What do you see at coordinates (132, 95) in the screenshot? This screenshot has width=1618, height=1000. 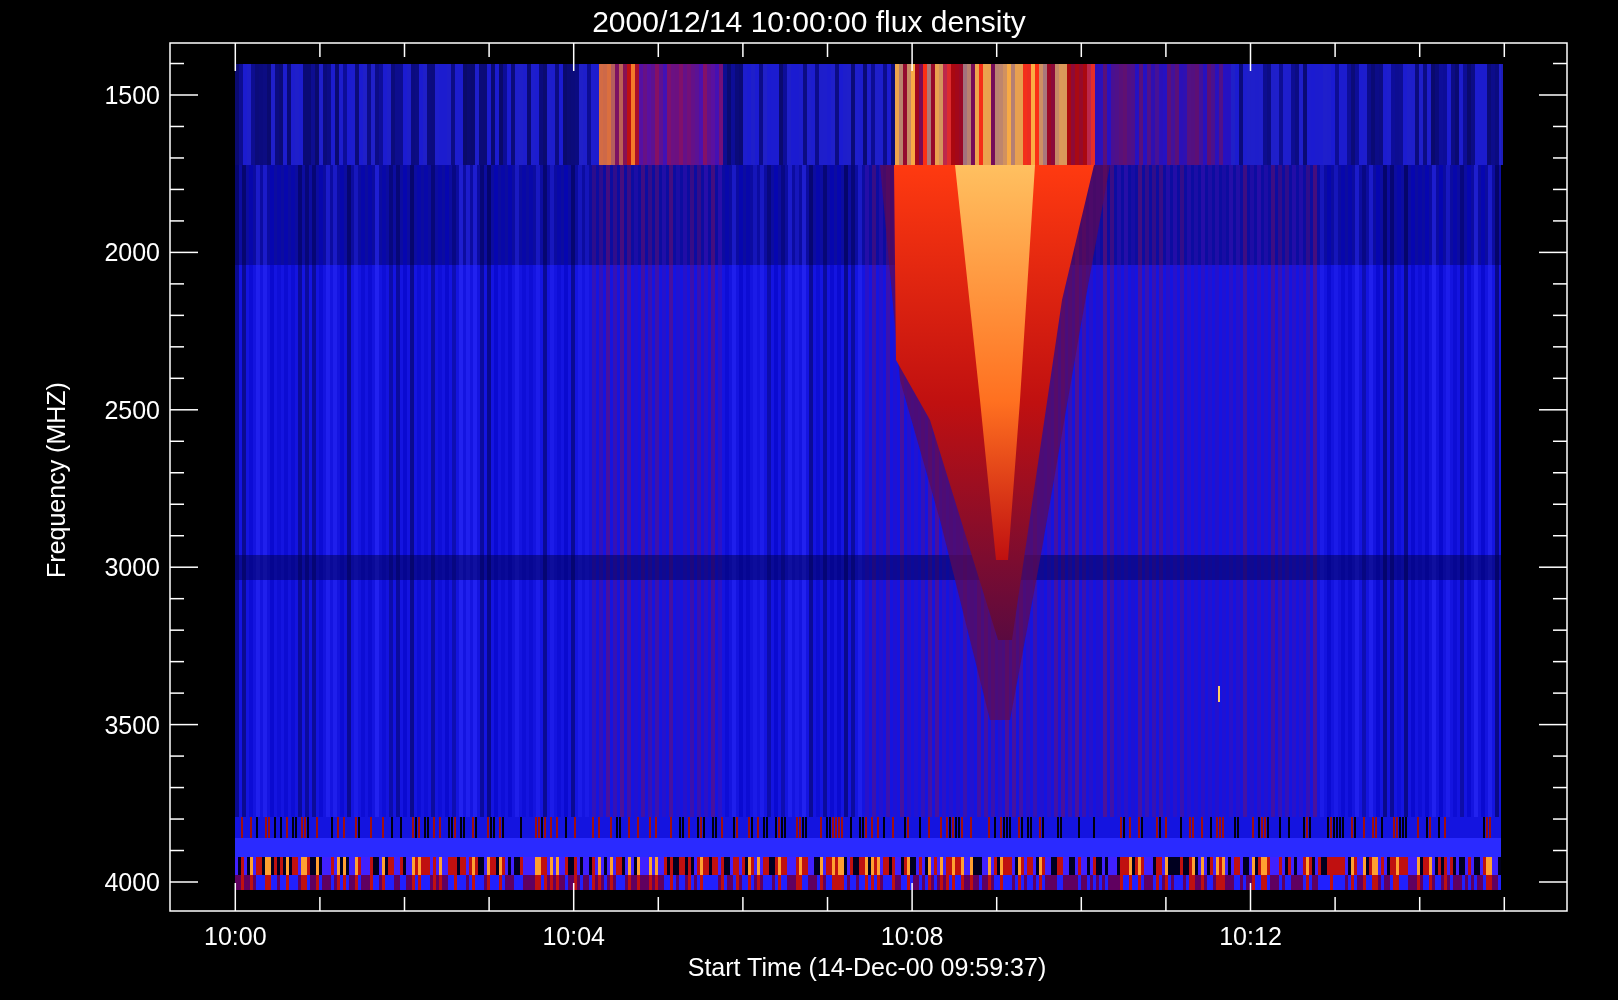 I see `tick-label: 1500` at bounding box center [132, 95].